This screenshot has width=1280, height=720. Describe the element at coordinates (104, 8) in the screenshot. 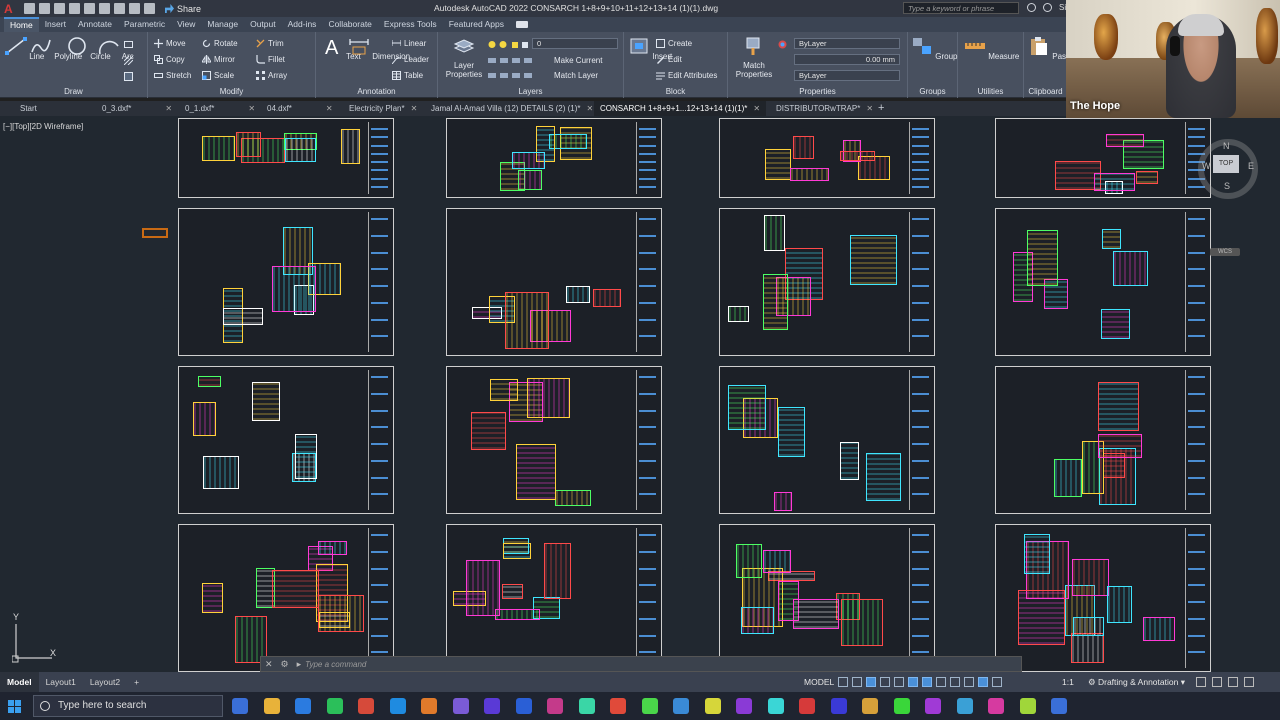

I see `save-web-icon` at that location.